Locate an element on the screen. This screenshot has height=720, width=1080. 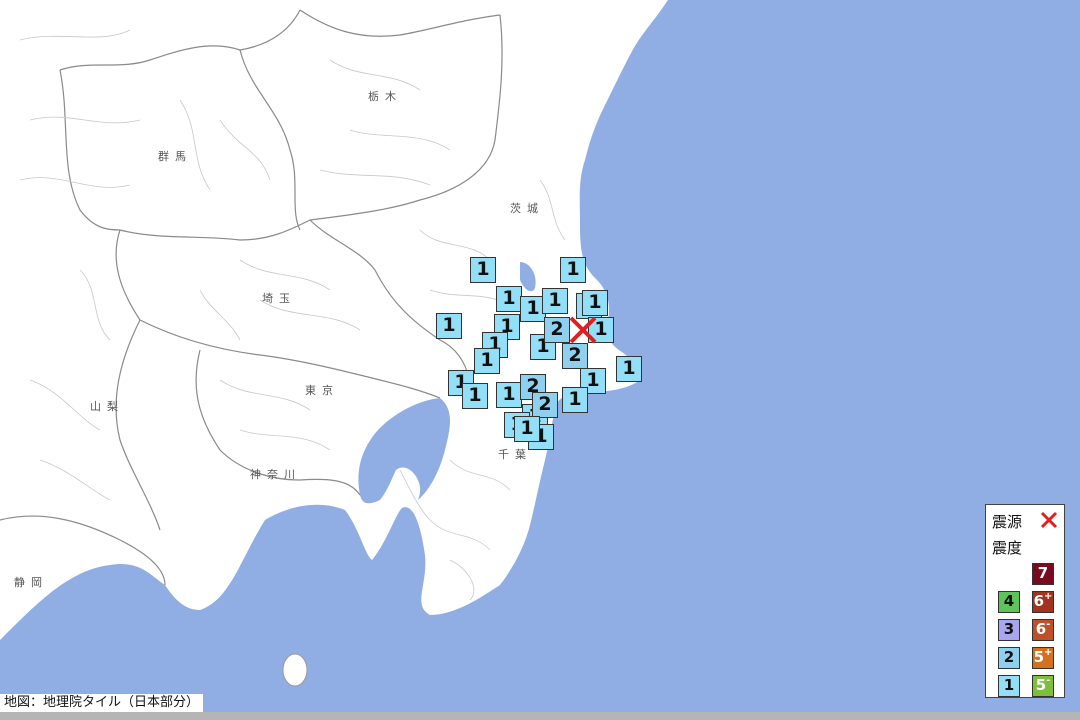
prefecture-label-kanagawa: 神奈川 is located at coordinates (275, 474).